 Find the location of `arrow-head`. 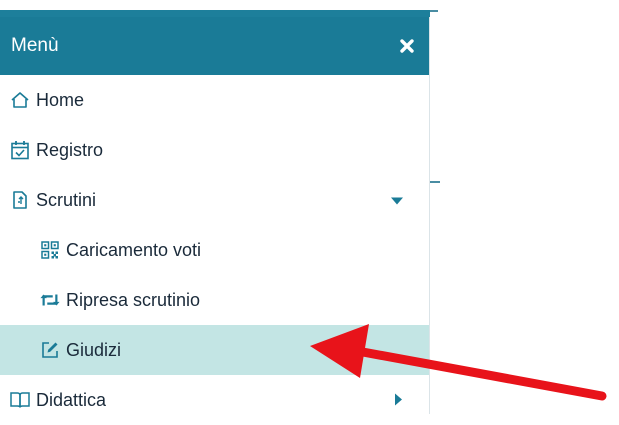

arrow-head is located at coordinates (339, 351).